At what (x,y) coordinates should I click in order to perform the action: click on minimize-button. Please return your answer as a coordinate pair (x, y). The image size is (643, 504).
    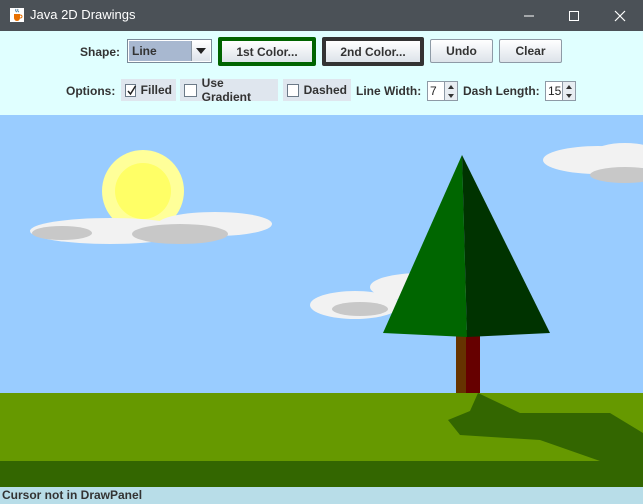
    Looking at the image, I should click on (529, 15).